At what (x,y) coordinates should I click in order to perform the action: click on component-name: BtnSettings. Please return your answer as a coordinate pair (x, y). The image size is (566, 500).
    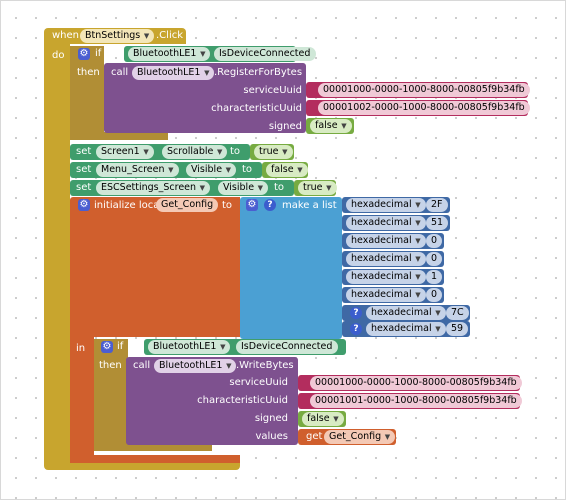
    Looking at the image, I should click on (113, 35).